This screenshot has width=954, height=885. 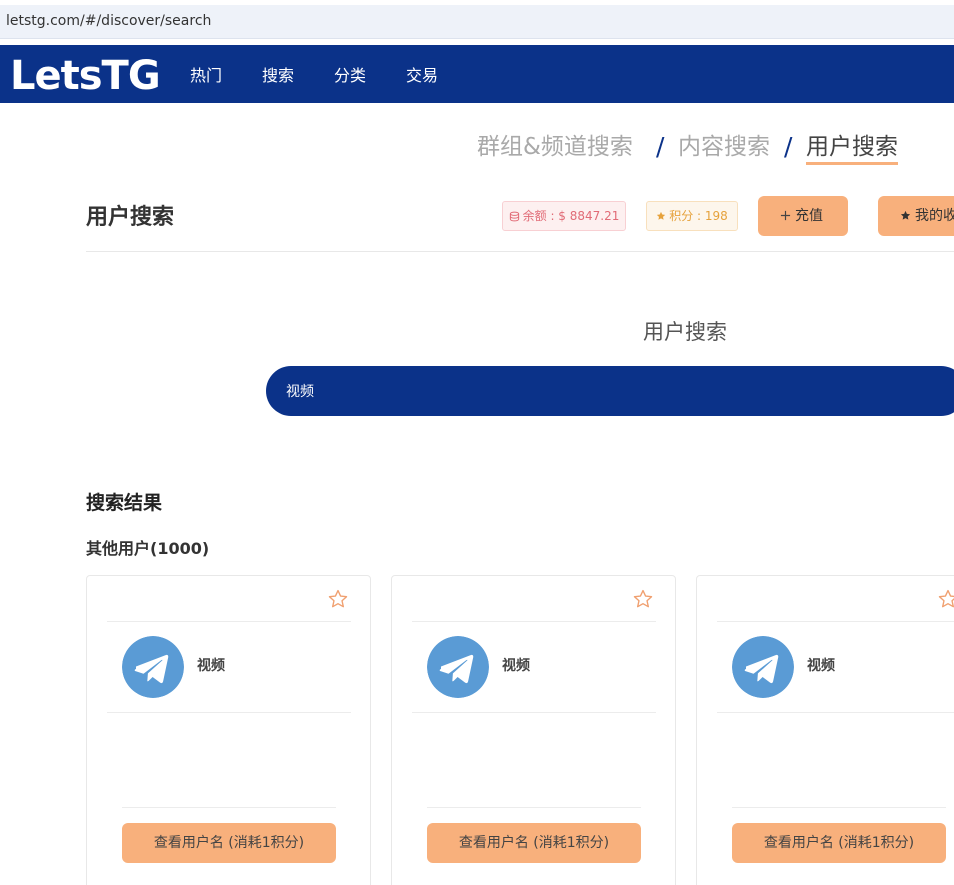 What do you see at coordinates (108, 21) in the screenshot?
I see `url-text: letstg.com/#/discover/search` at bounding box center [108, 21].